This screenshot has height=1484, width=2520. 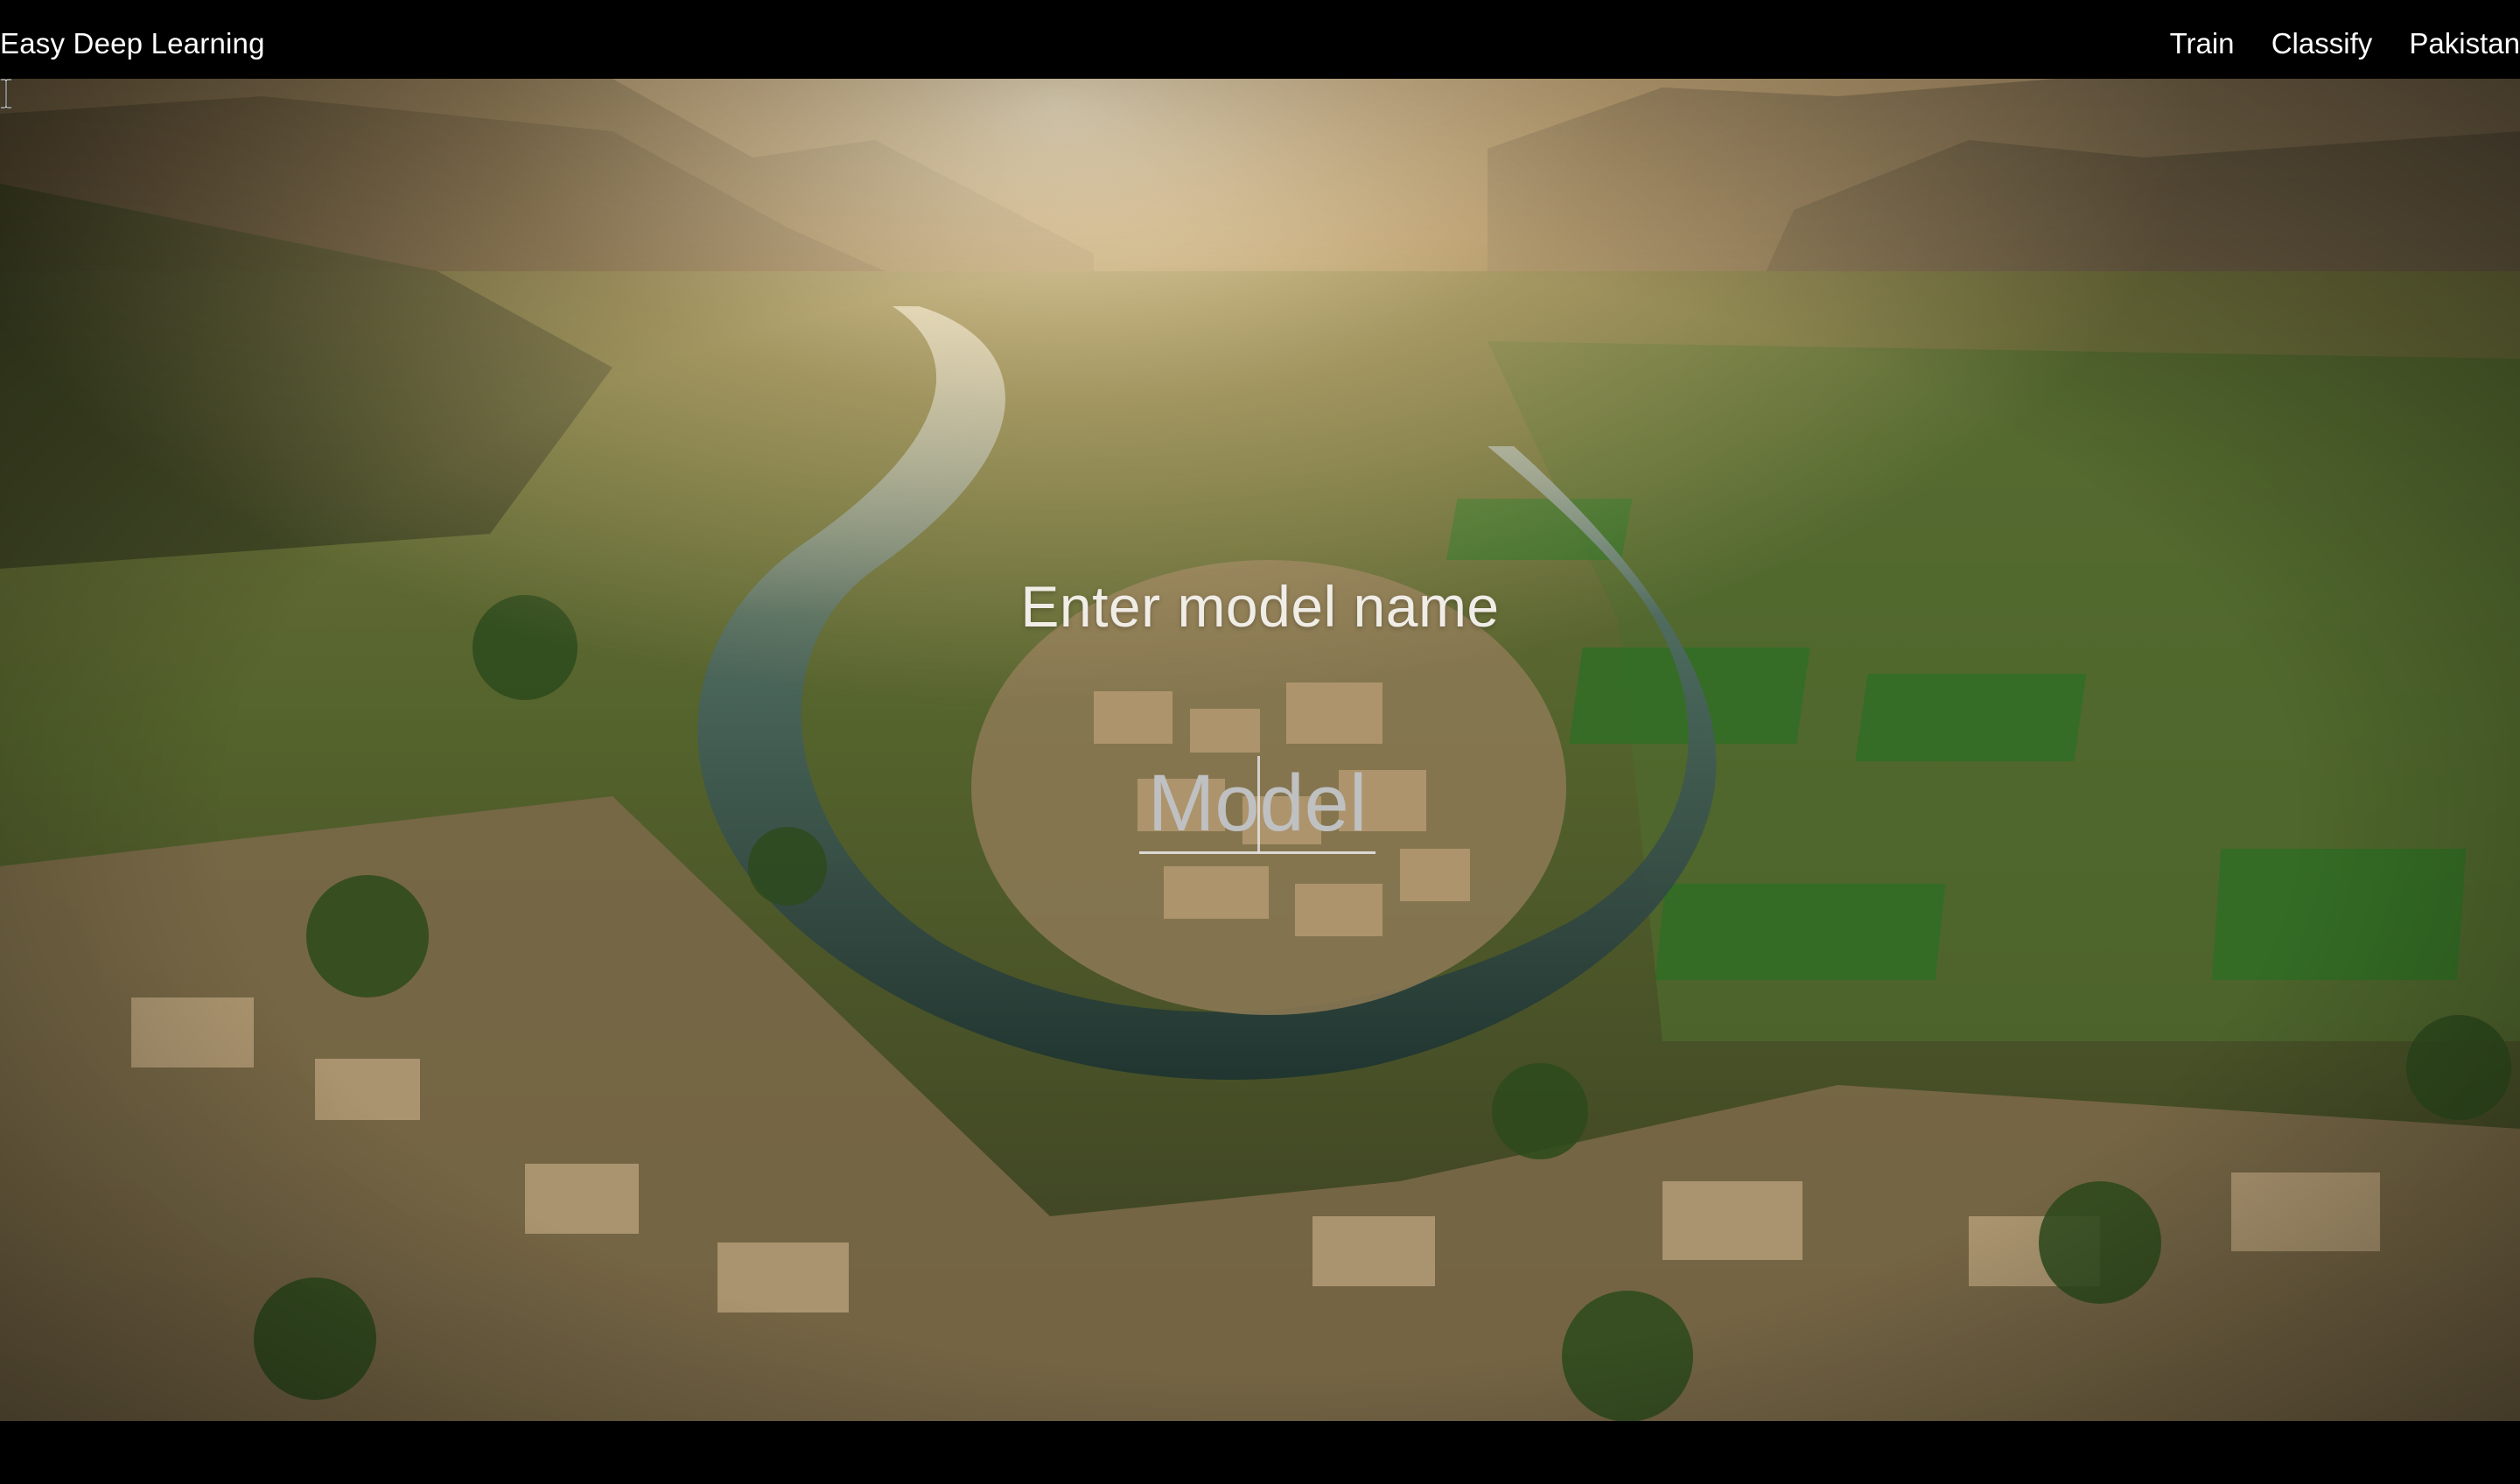 What do you see at coordinates (1260, 1452) in the screenshot?
I see `bottom-bar` at bounding box center [1260, 1452].